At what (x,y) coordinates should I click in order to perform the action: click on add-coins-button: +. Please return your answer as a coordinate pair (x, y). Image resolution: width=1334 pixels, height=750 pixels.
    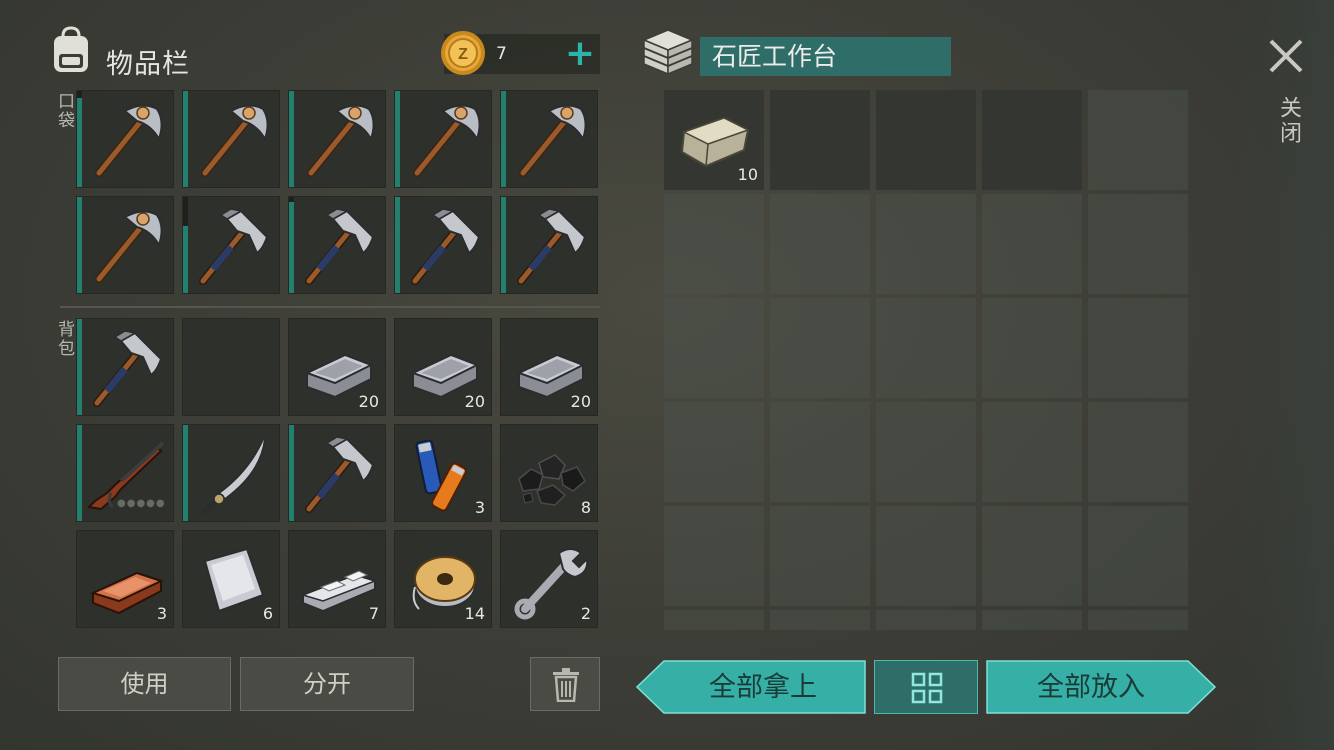
    Looking at the image, I should click on (580, 54).